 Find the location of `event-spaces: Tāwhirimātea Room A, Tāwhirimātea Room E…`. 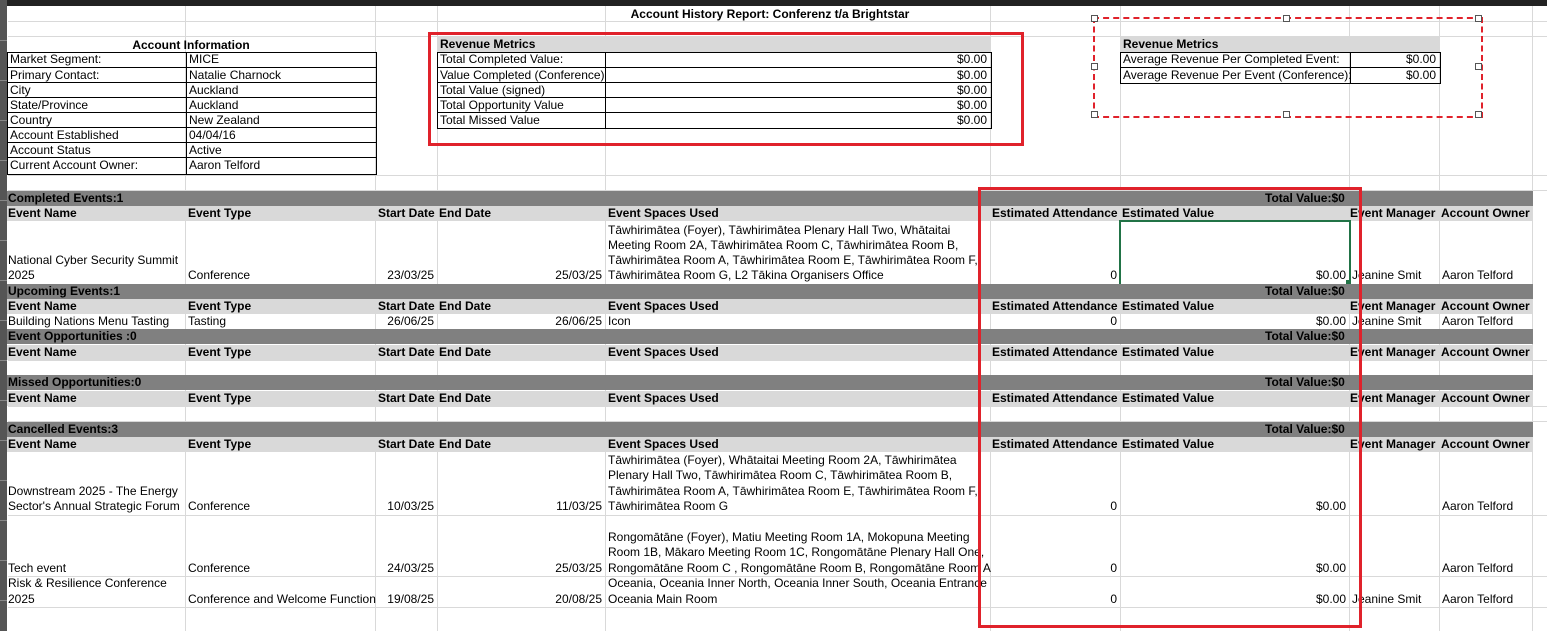

event-spaces: Tāwhirimātea Room A, Tāwhirimātea Room E… is located at coordinates (793, 491).